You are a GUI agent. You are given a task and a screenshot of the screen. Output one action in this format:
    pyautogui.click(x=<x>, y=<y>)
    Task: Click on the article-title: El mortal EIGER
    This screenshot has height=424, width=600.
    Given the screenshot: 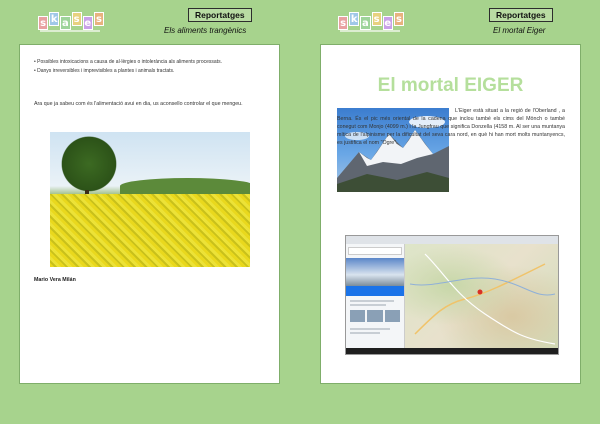 What is the action you would take?
    pyautogui.click(x=450, y=85)
    